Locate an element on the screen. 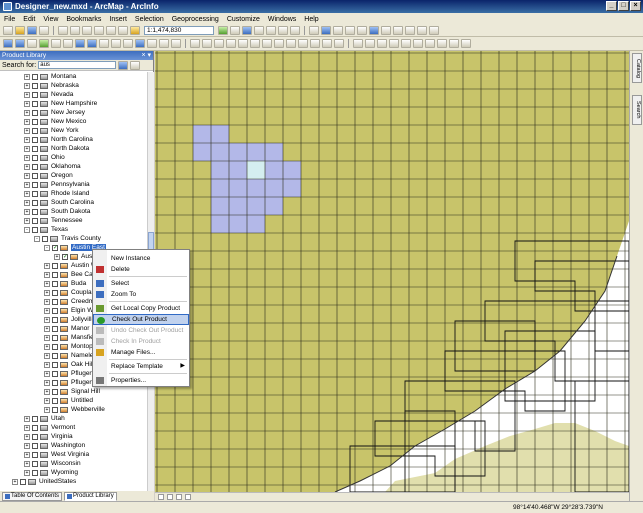 The width and height of the screenshot is (643, 513). pan-icon is located at coordinates (32, 43).